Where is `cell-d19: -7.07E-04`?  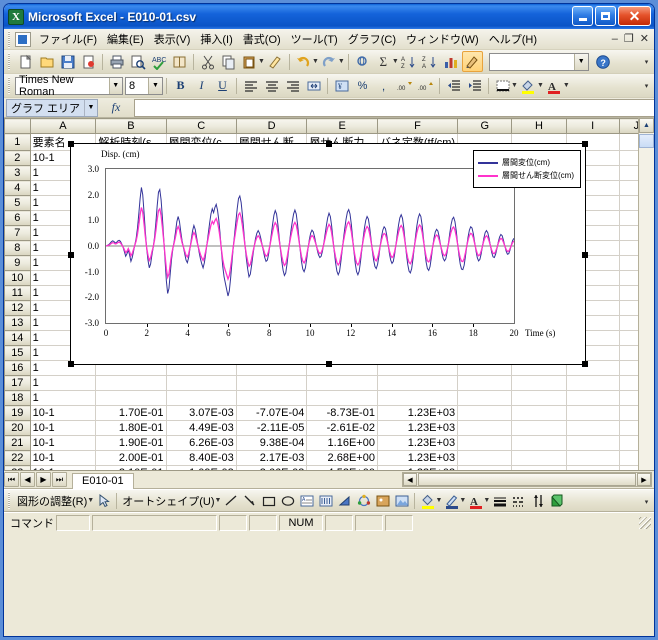
cell-d19: -7.07E-04 is located at coordinates (272, 413).